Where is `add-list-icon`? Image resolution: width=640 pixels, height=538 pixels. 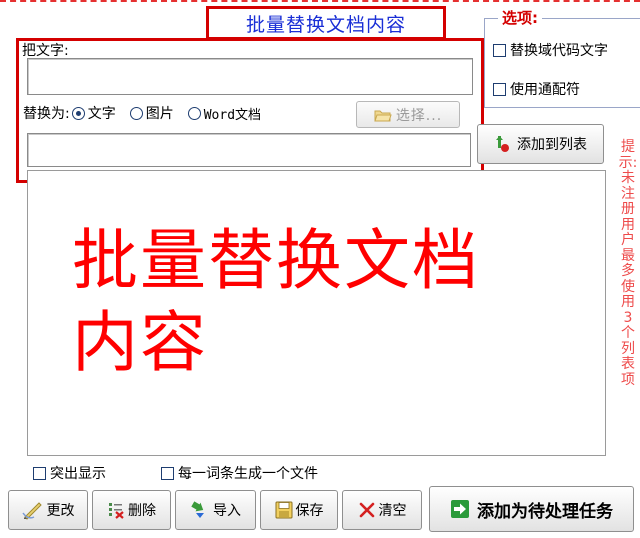
add-list-icon is located at coordinates (503, 144).